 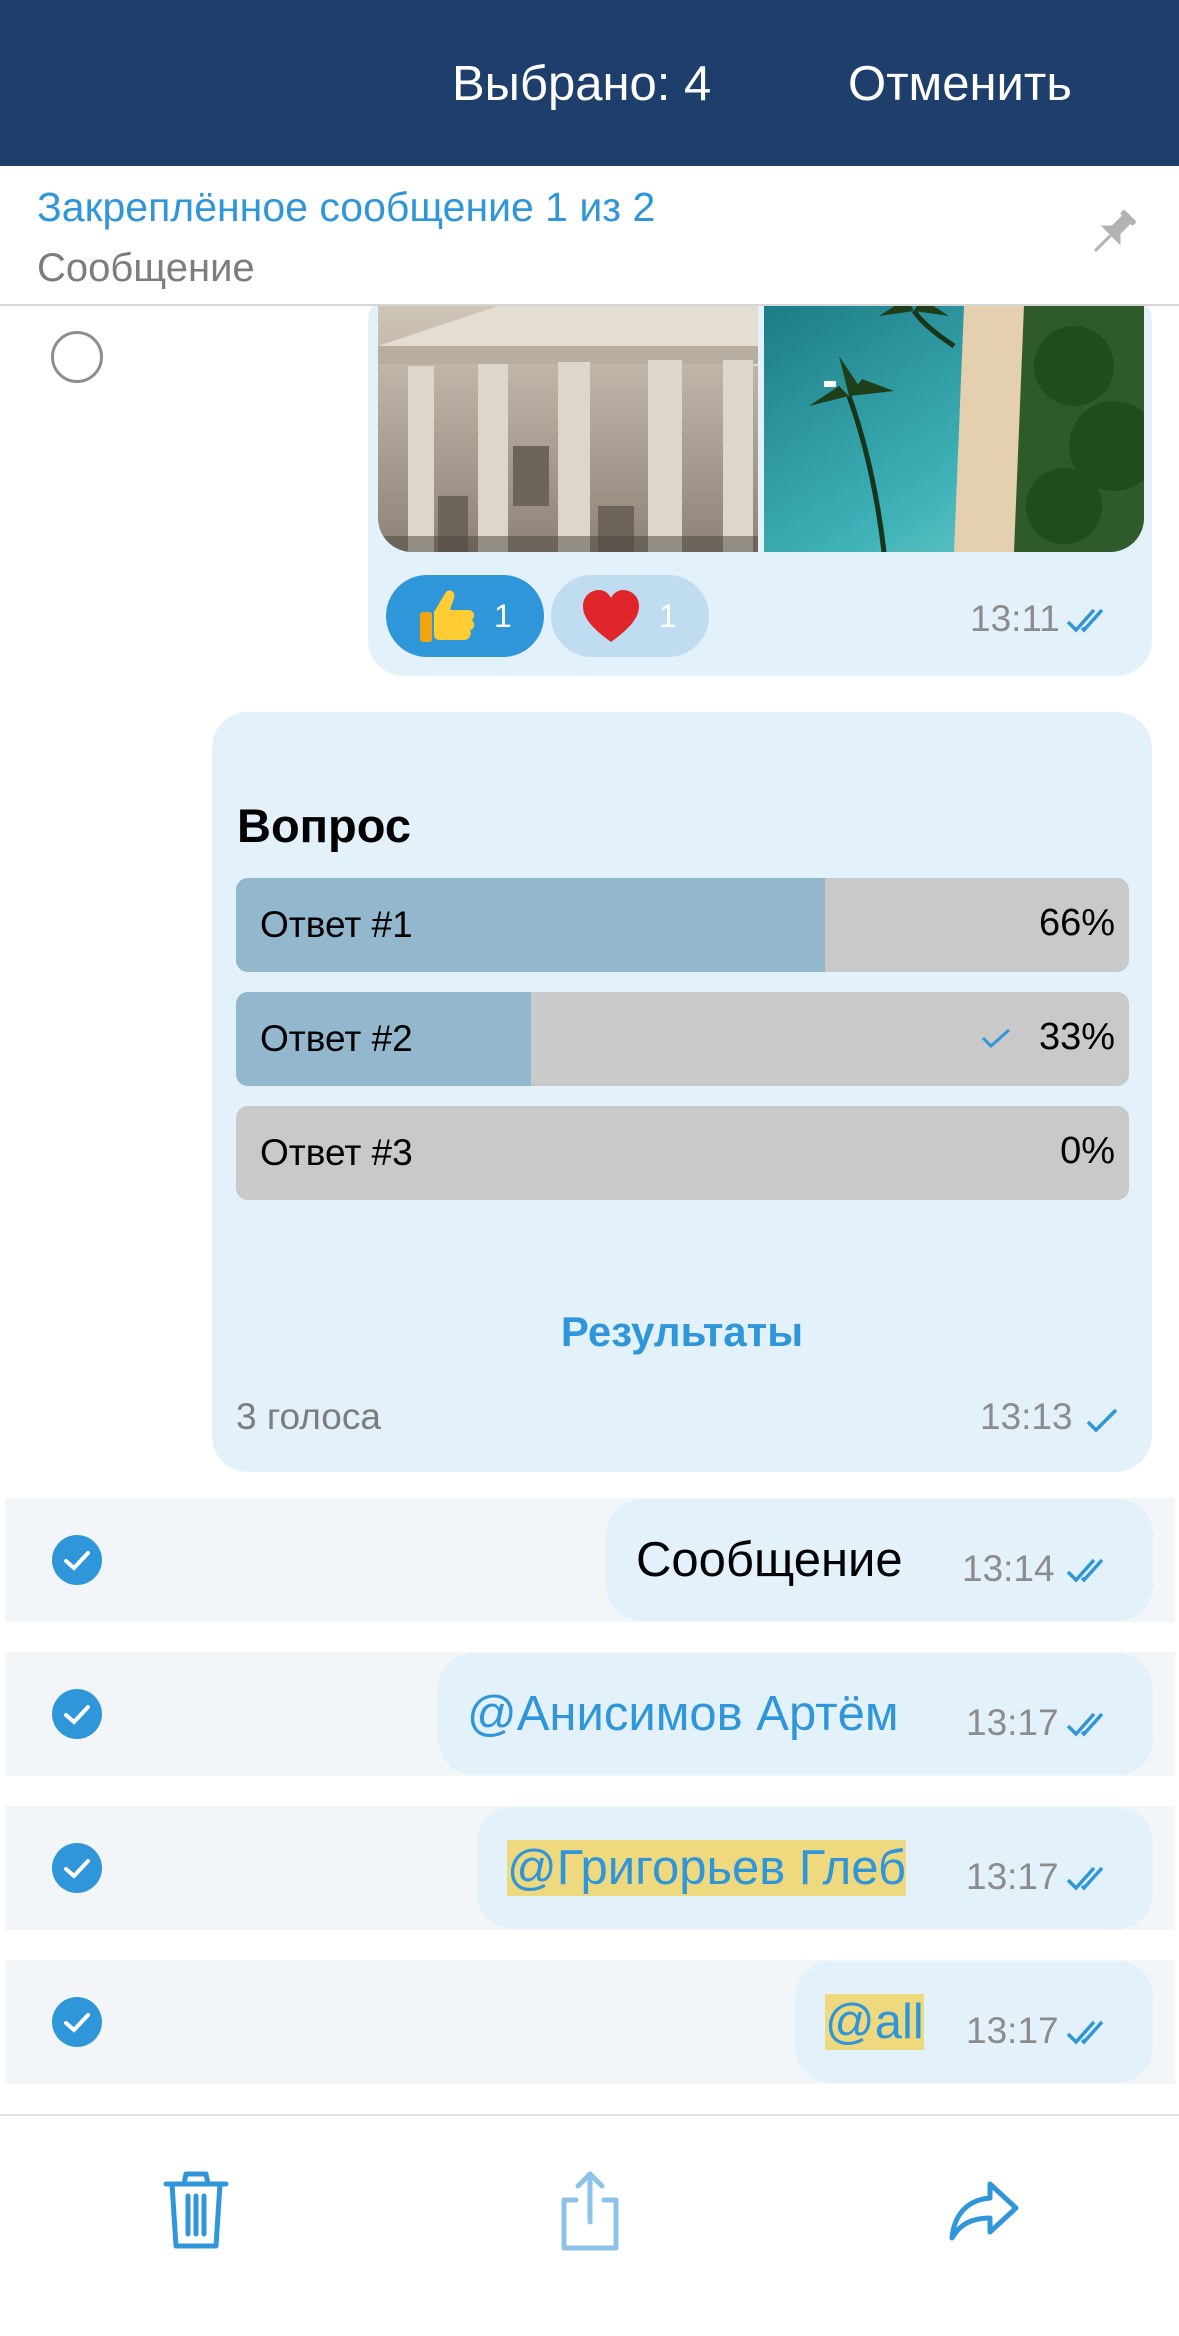 I want to click on mention-link-highlighted: @all, so click(x=874, y=2022).